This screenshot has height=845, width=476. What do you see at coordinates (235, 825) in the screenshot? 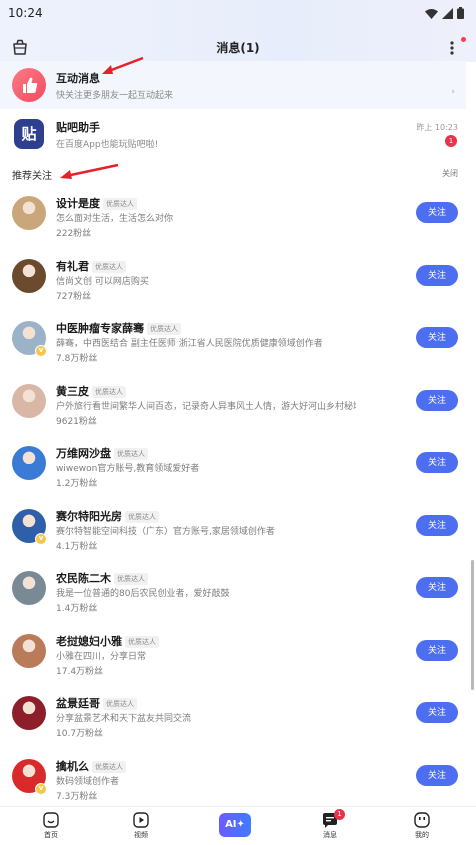
I see `ai-button: AI✦` at bounding box center [235, 825].